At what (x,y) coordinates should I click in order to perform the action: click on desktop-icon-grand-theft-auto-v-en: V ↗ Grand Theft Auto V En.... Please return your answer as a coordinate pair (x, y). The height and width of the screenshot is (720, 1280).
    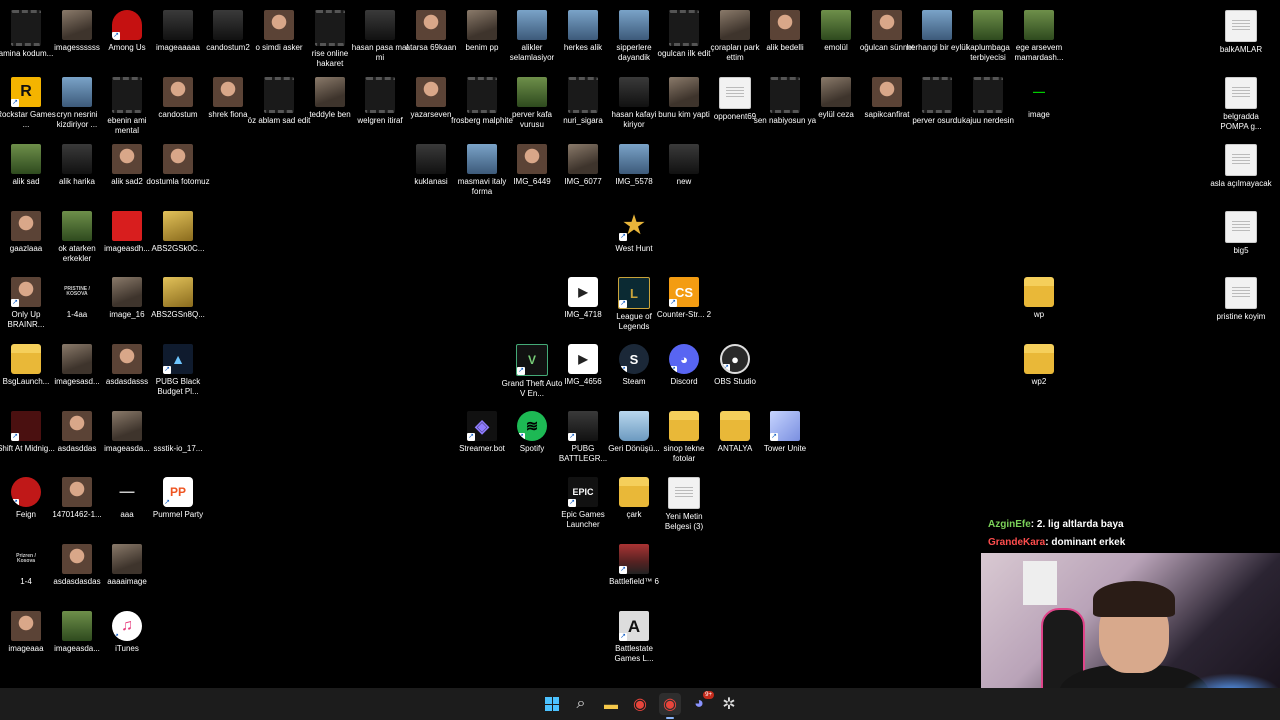
    Looking at the image, I should click on (532, 372).